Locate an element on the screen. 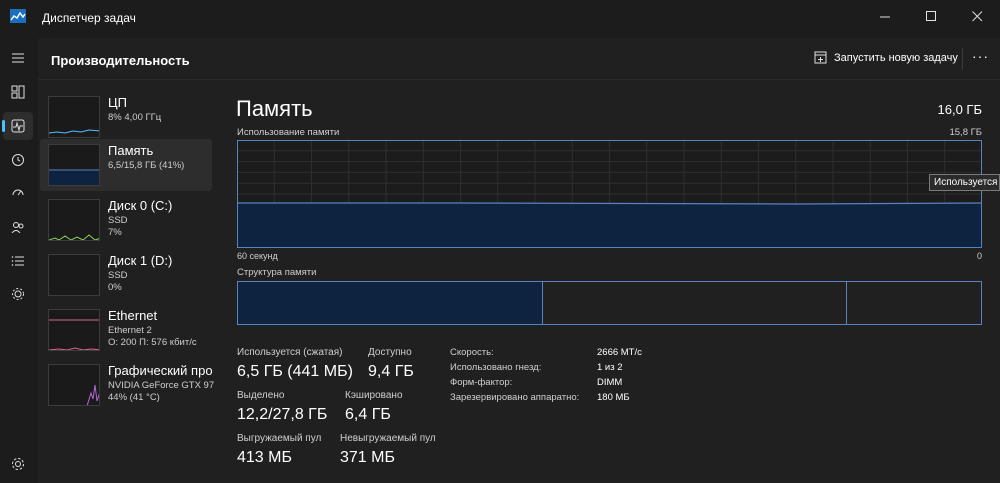  sidebar-item-name: Ethernet is located at coordinates (133, 315).